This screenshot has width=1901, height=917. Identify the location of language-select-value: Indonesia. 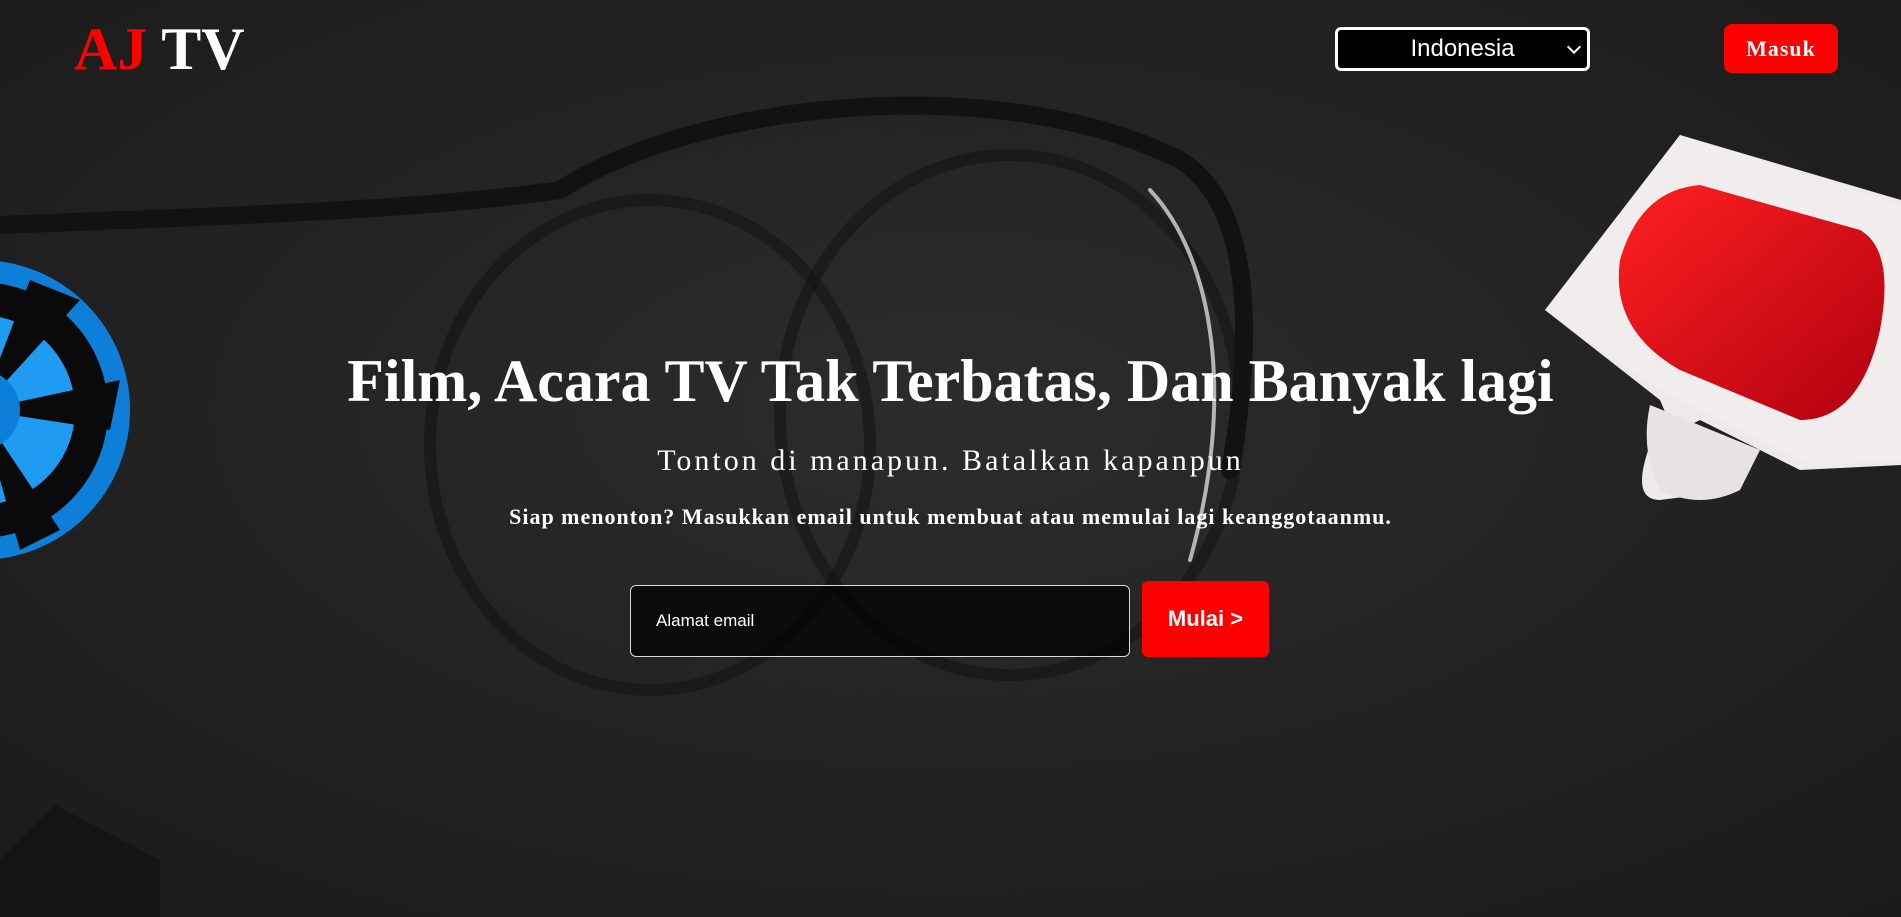
(1462, 48).